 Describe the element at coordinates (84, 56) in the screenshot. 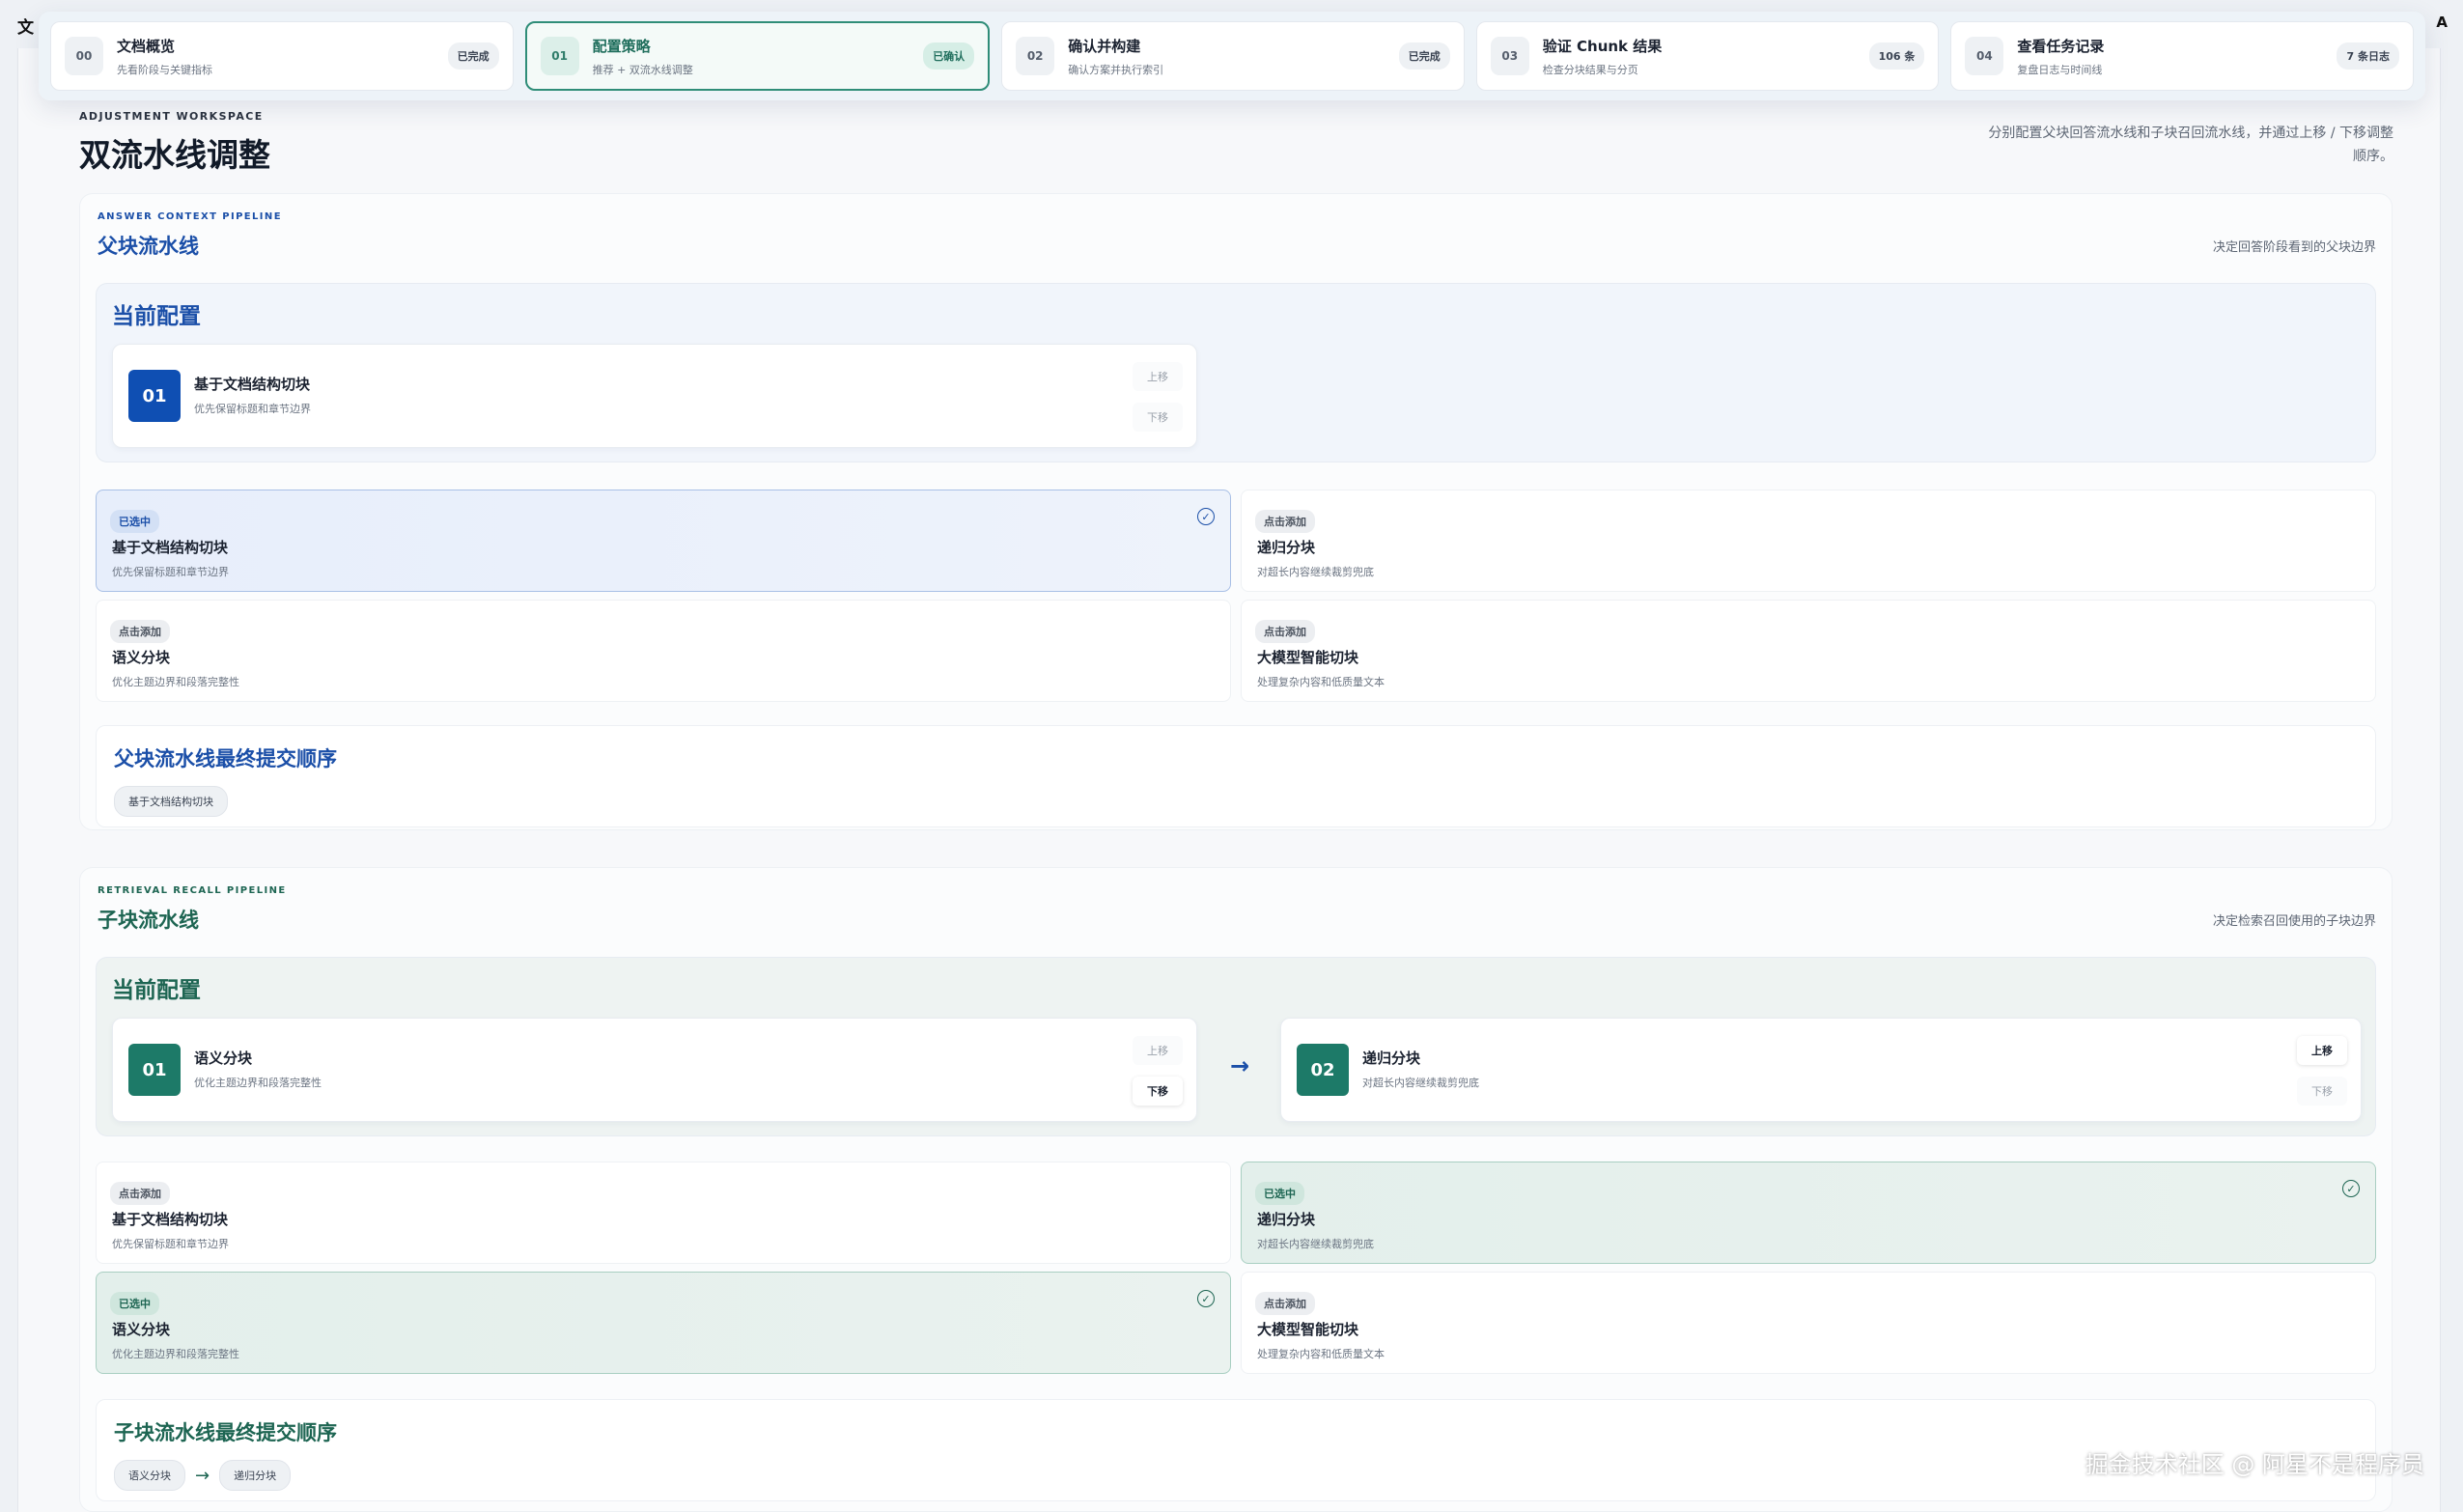

I see `step-number: 00` at that location.